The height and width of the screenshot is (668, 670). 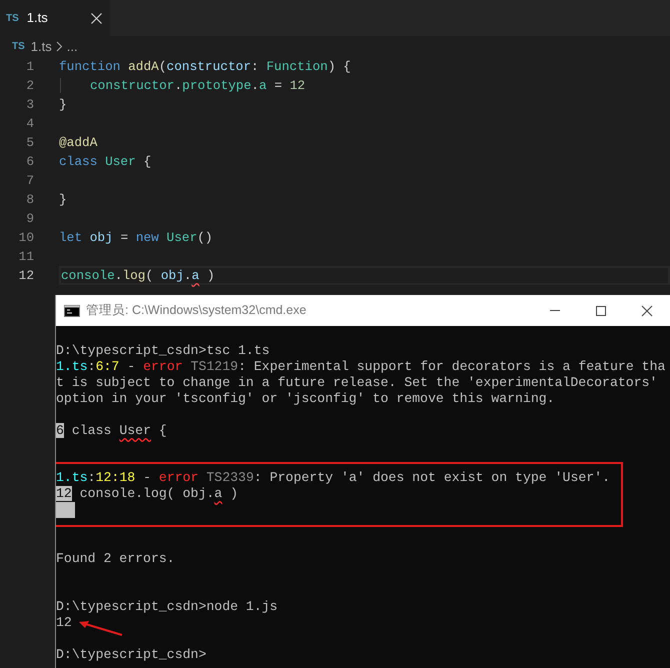 I want to click on terminal-line: Found 2 errors., so click(x=115, y=558).